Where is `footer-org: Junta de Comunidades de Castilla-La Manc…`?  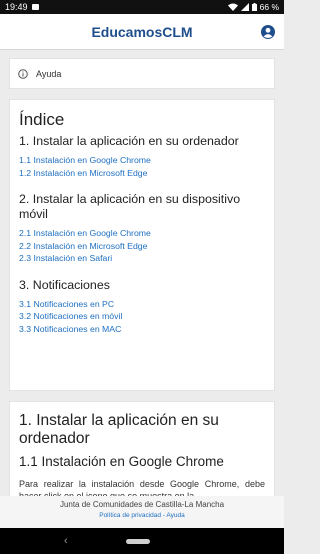 footer-org: Junta de Comunidades de Castilla-La Manc… is located at coordinates (142, 504).